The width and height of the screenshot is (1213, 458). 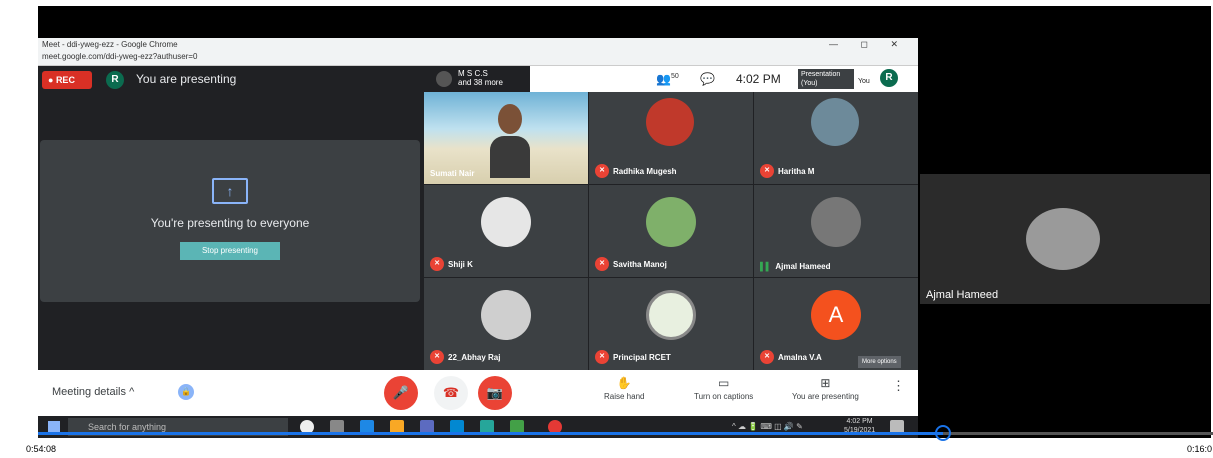 What do you see at coordinates (859, 421) in the screenshot?
I see `taskbar-time: 4:02 PM` at bounding box center [859, 421].